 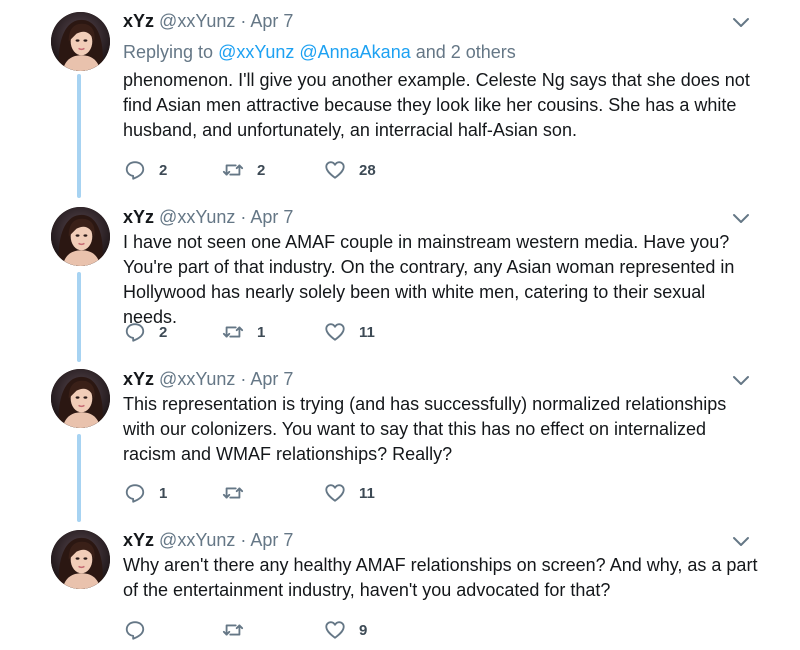 What do you see at coordinates (163, 493) in the screenshot?
I see `reply-count: 1` at bounding box center [163, 493].